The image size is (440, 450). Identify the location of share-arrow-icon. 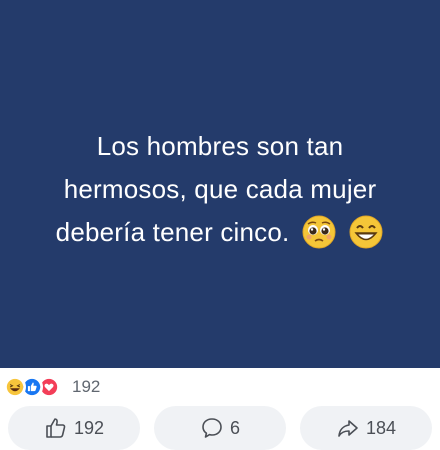
(348, 428).